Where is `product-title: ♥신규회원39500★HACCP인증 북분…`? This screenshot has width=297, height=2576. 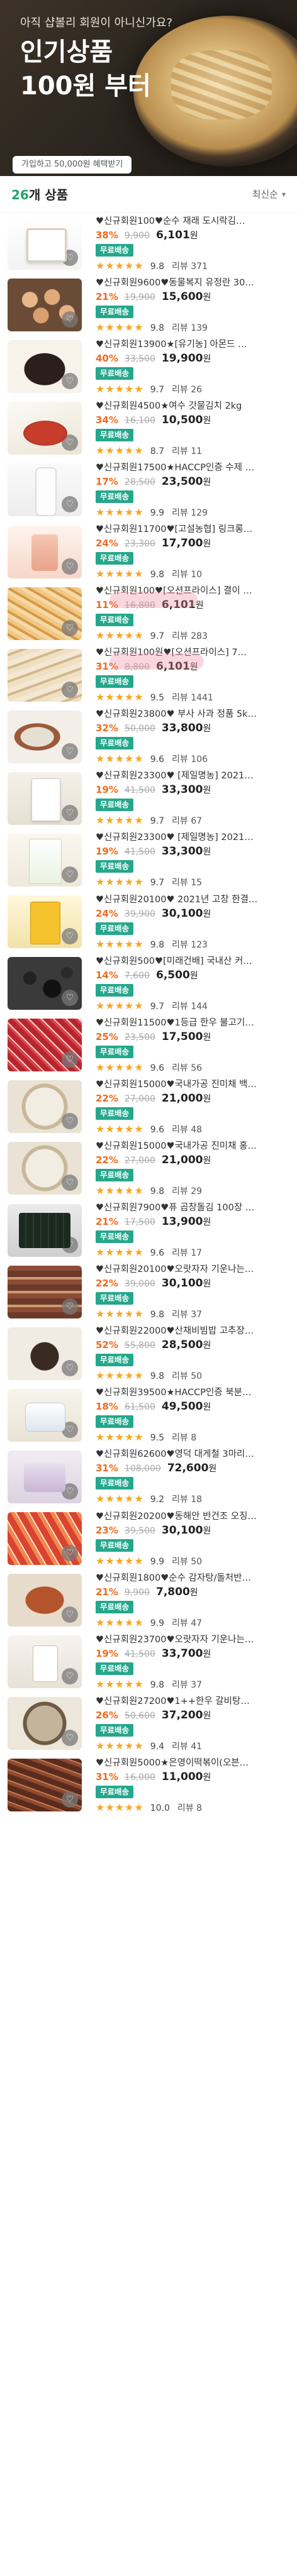 product-title: ♥신규회원39500★HACCP인증 북분… is located at coordinates (194, 1392).